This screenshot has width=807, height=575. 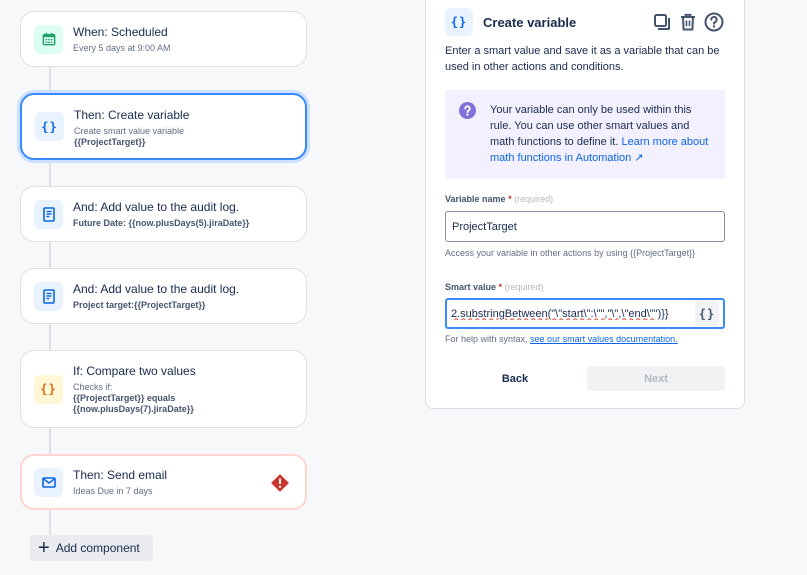 What do you see at coordinates (585, 226) in the screenshot?
I see `variable-name-input: ProjectTarget` at bounding box center [585, 226].